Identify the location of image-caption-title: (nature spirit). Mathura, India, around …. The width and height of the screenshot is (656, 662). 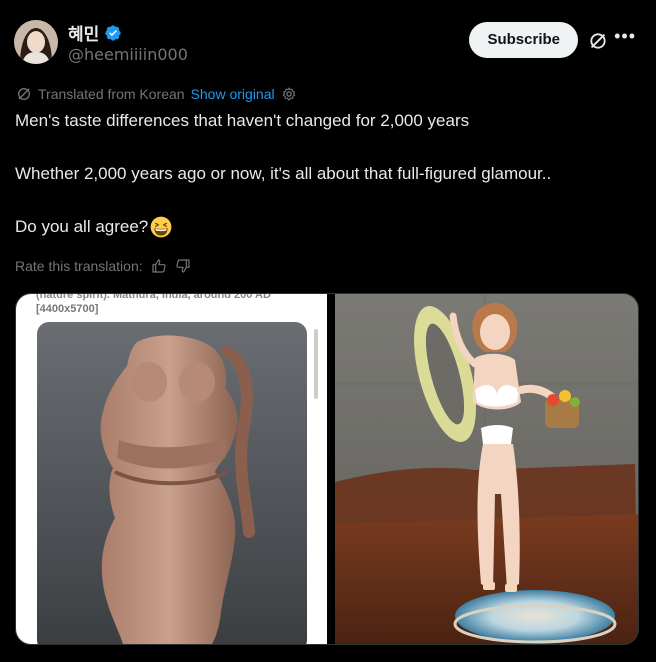
(153, 297).